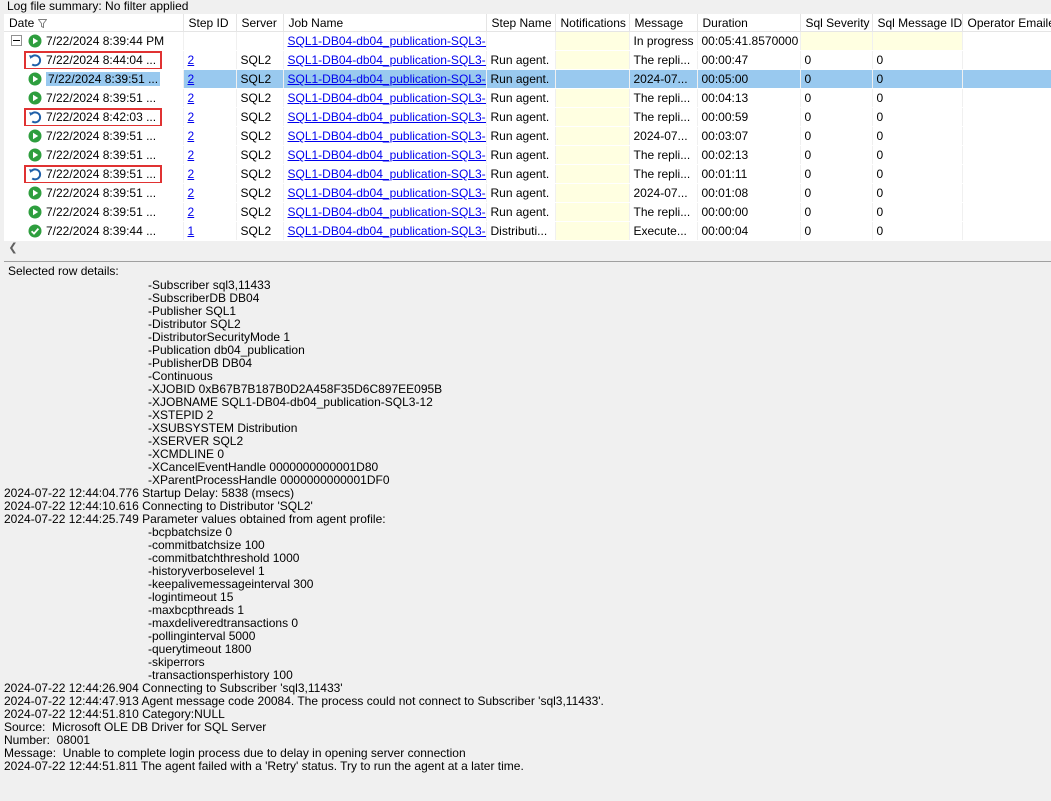 The height and width of the screenshot is (801, 1051). What do you see at coordinates (16, 40) in the screenshot?
I see `collapse-toggle` at bounding box center [16, 40].